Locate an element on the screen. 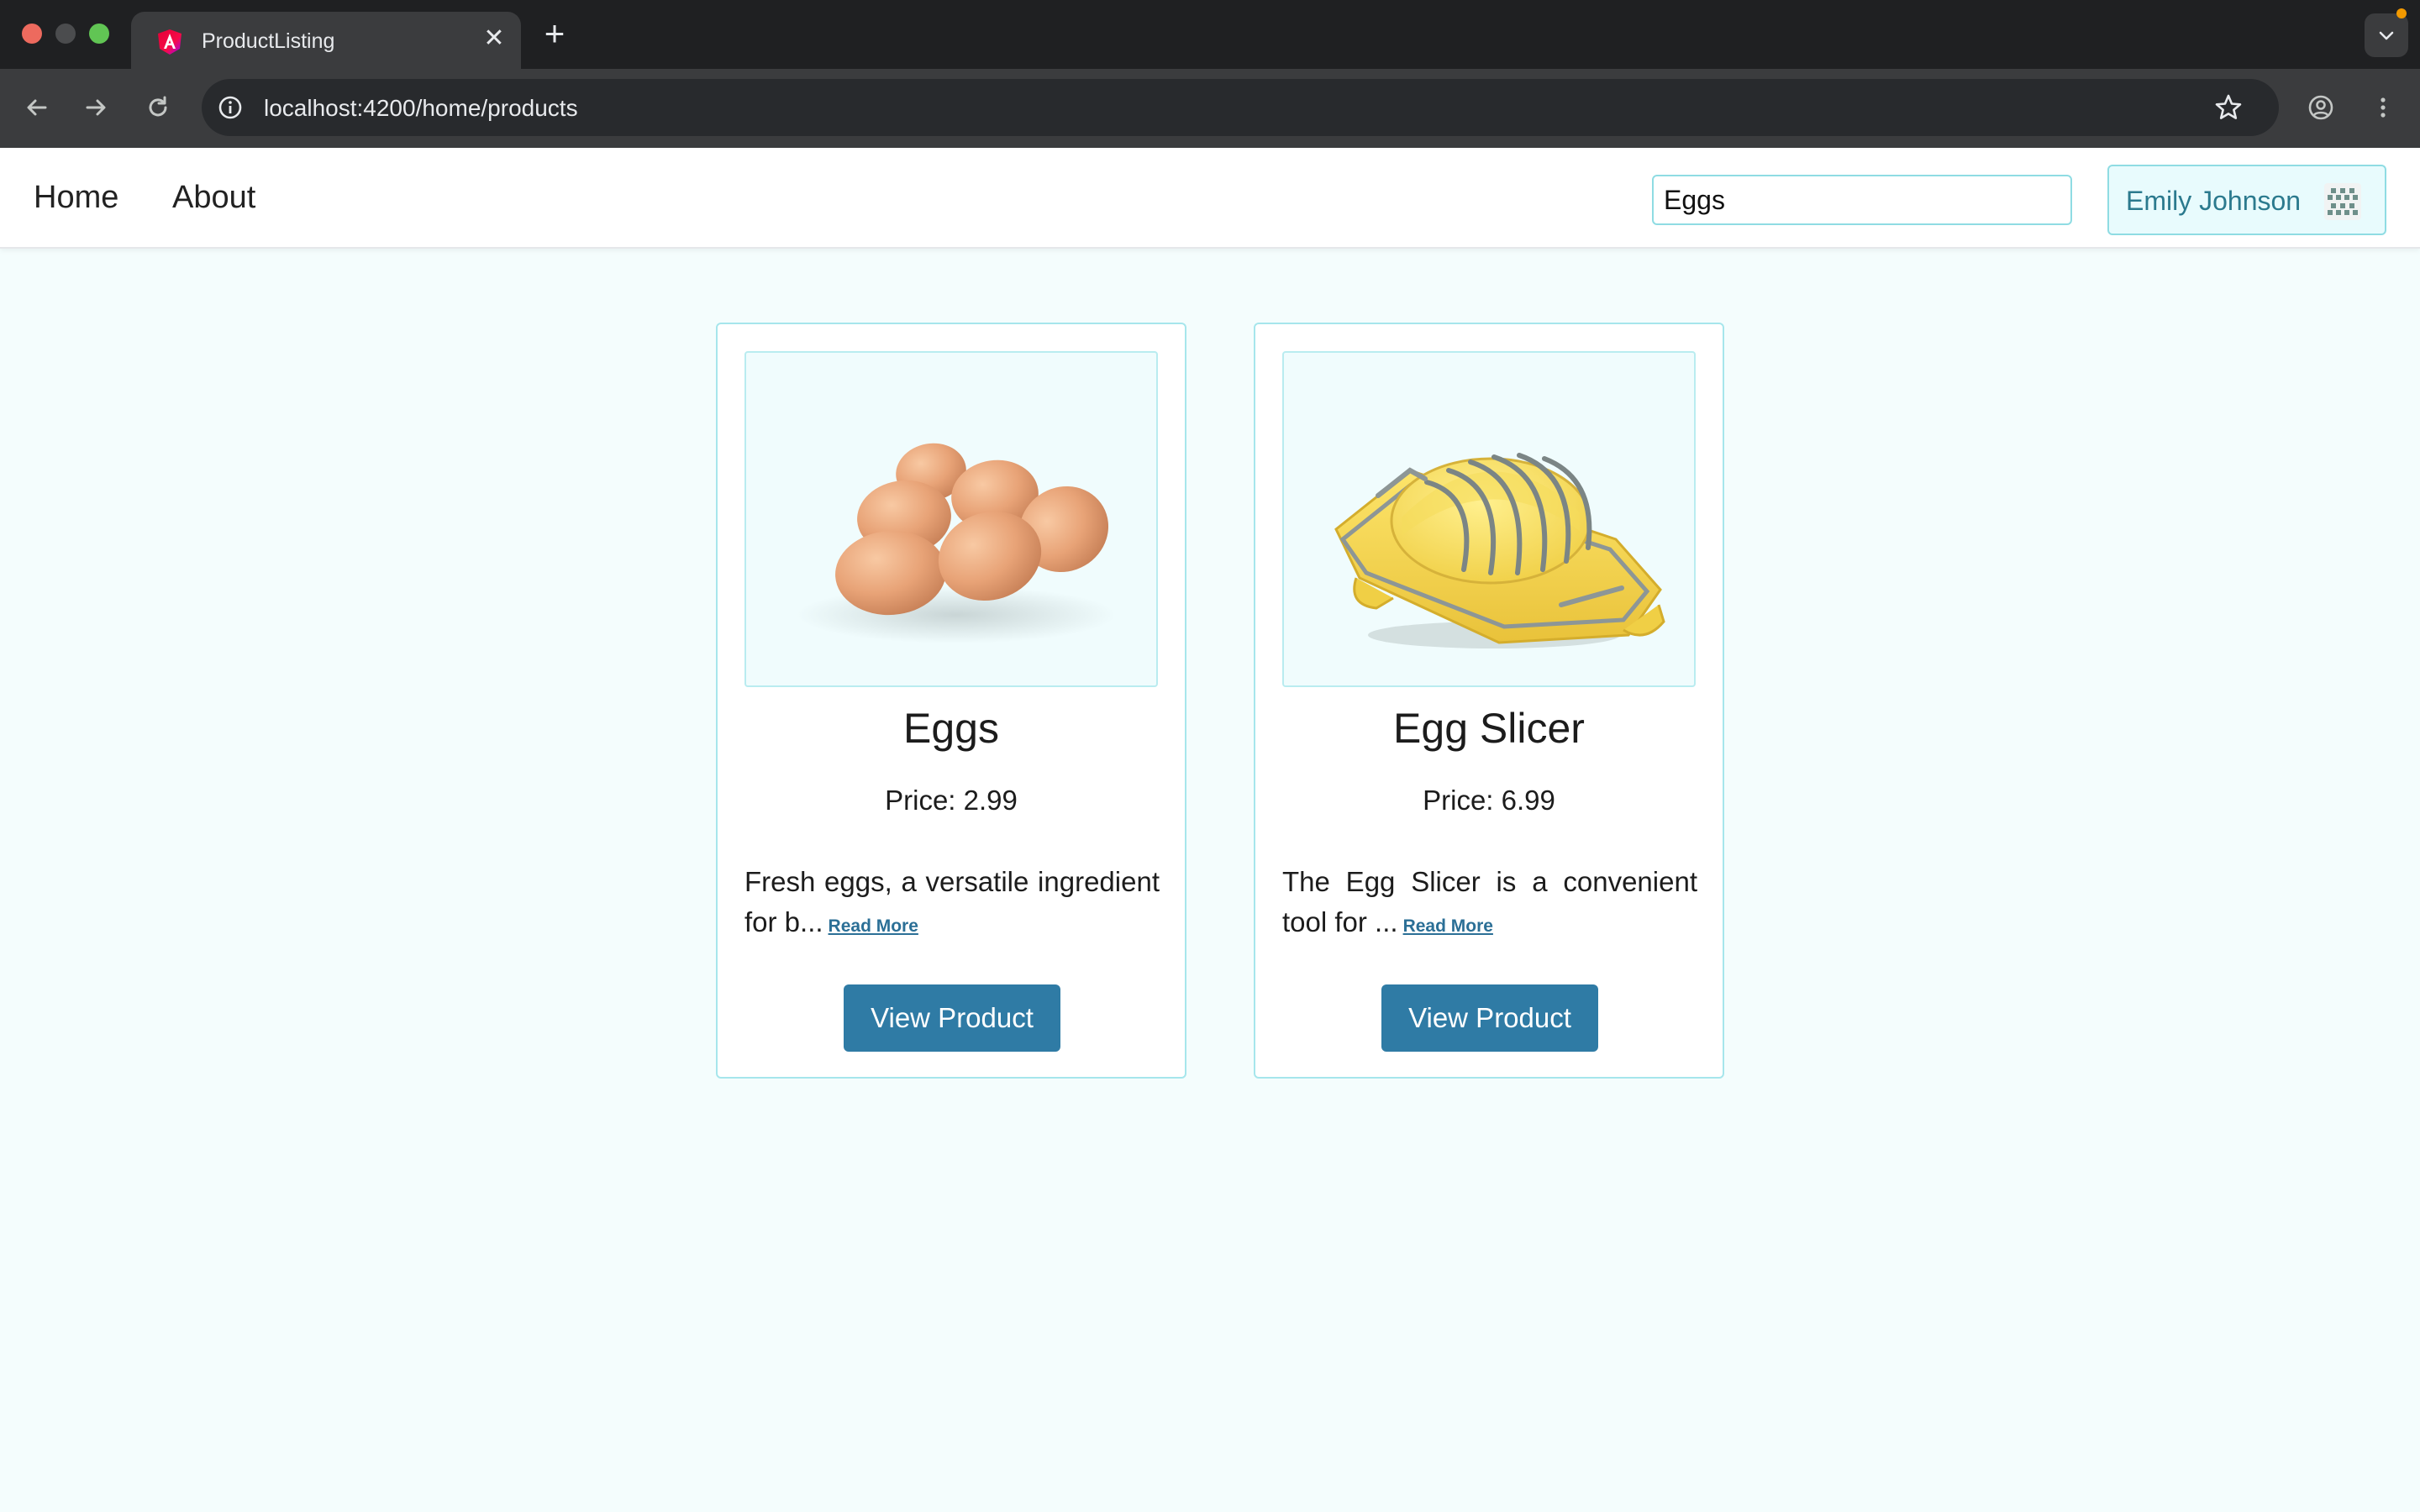 The height and width of the screenshot is (1512, 2420). angular-favicon-icon is located at coordinates (169, 42).